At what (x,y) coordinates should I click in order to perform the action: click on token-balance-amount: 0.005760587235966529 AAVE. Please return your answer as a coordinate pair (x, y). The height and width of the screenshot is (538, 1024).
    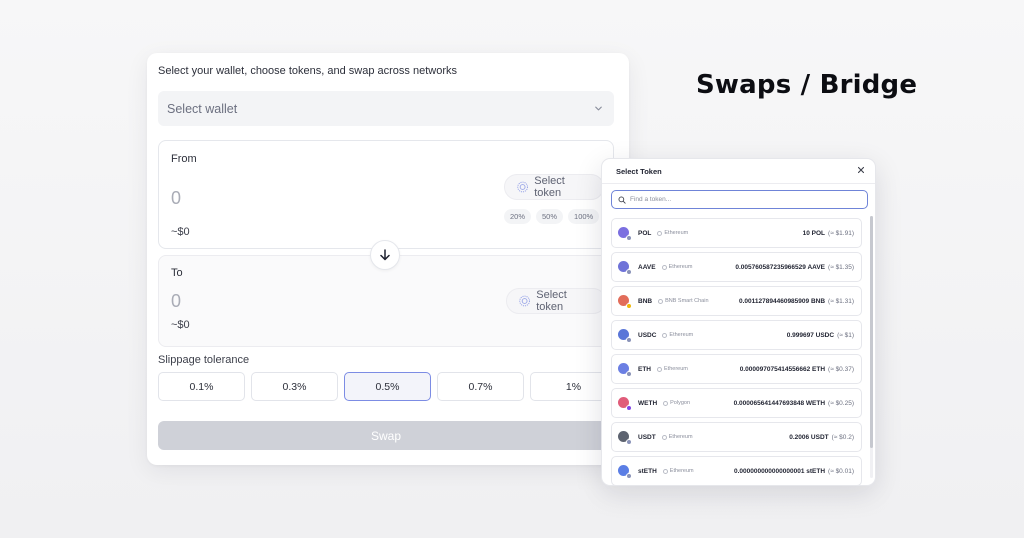
    Looking at the image, I should click on (780, 267).